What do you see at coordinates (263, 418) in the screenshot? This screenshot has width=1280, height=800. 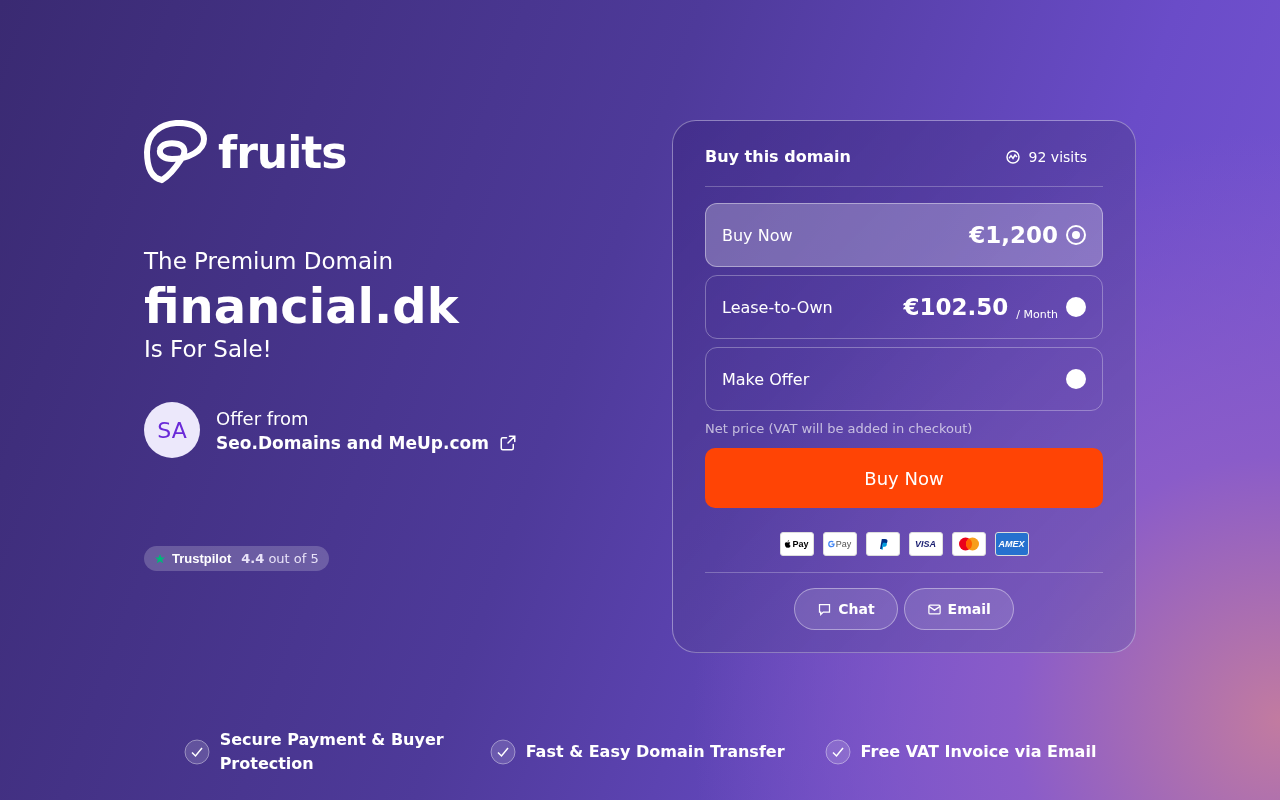 I see `offer-label: Offer from` at bounding box center [263, 418].